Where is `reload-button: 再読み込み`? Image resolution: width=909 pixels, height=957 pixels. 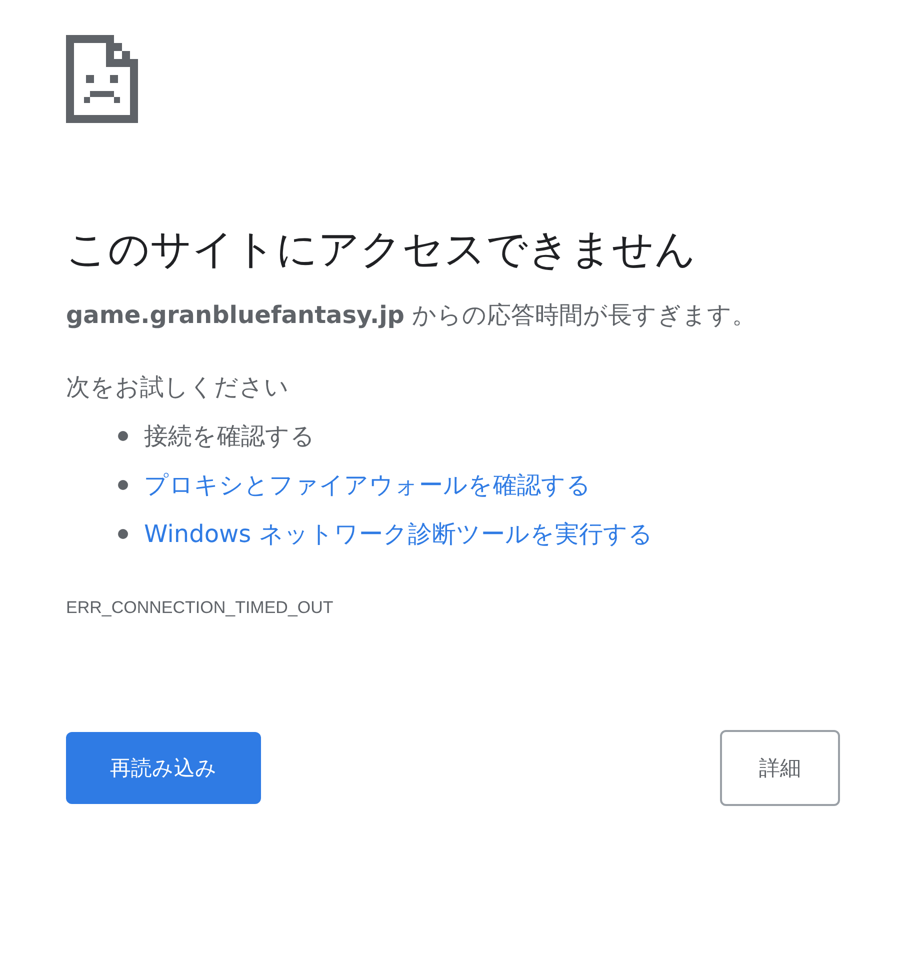 reload-button: 再読み込み is located at coordinates (163, 768).